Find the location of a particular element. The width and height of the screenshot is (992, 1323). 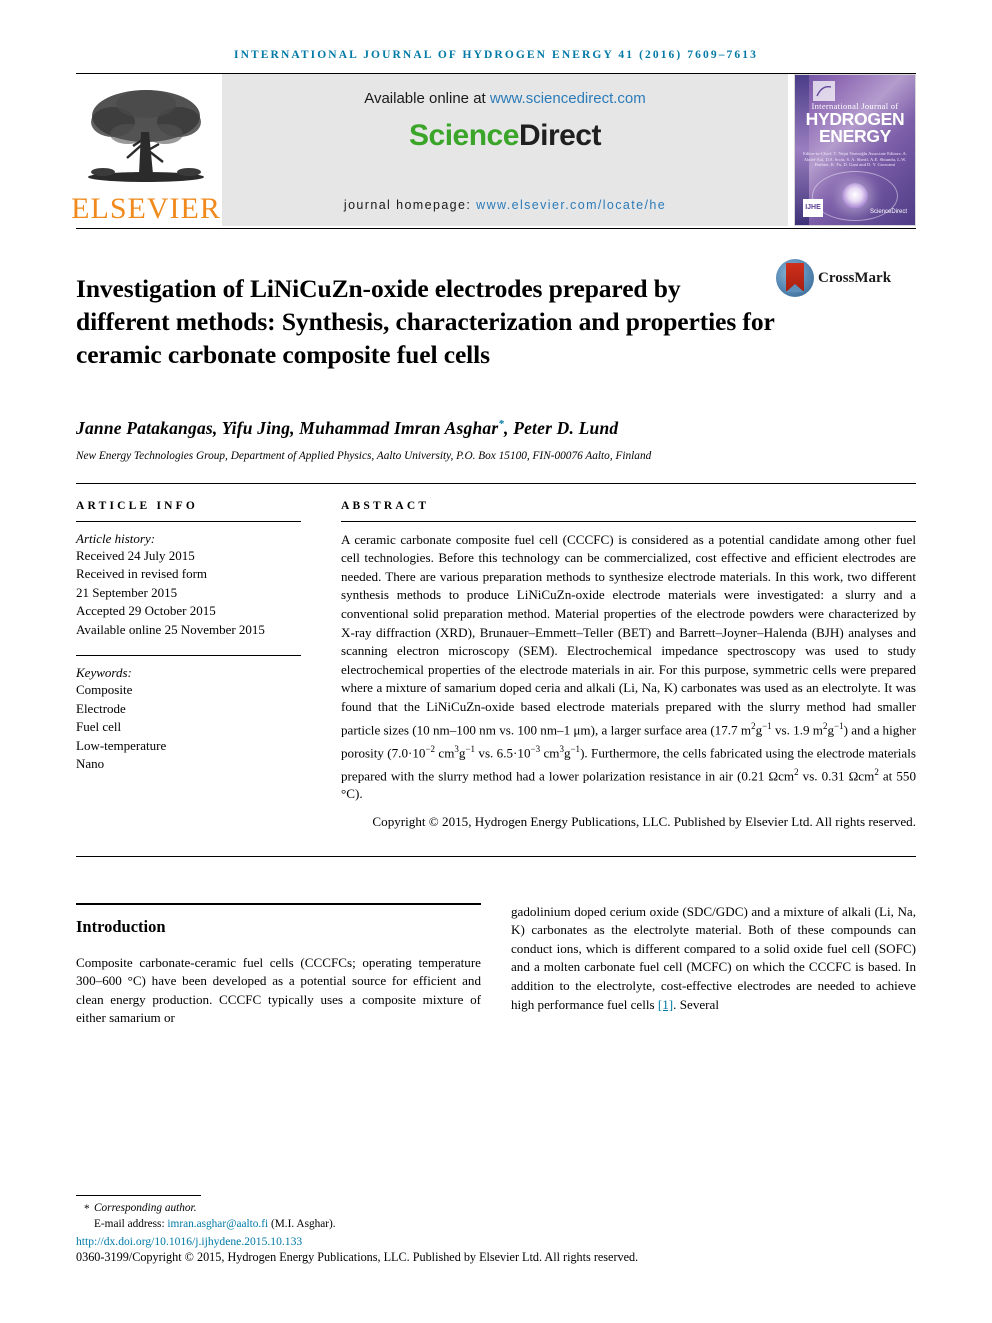

history-item: Received in revised form is located at coordinates (142, 574).